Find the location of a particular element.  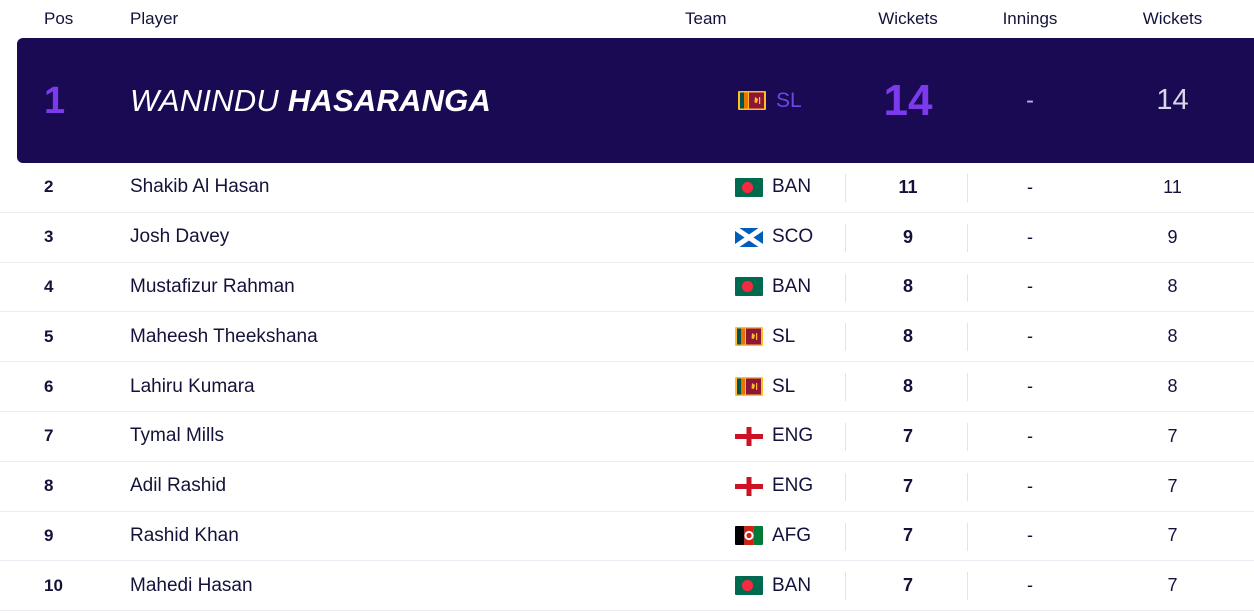

table-row: 8 Adil Rashid ENG 7 - 7 is located at coordinates (627, 487).